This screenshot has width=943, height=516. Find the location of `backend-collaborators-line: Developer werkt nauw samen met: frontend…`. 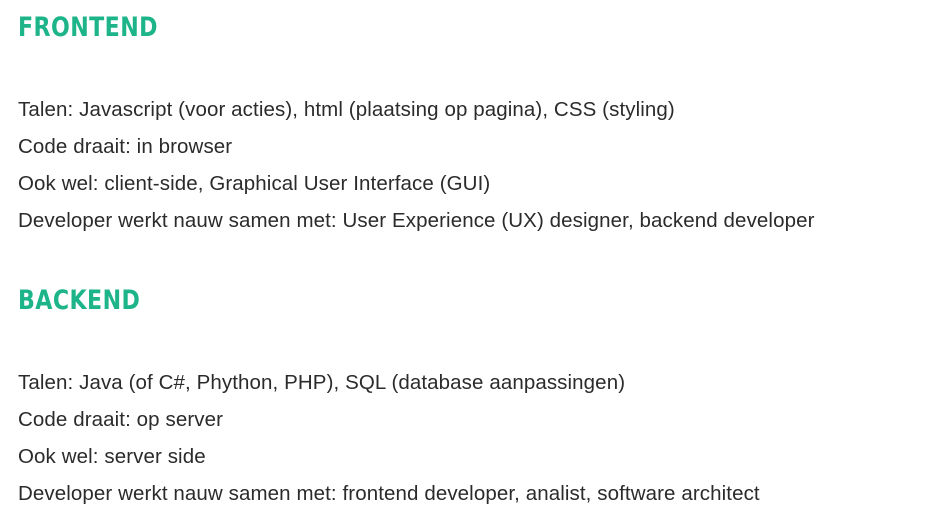

backend-collaborators-line: Developer werkt nauw samen met: frontend… is located at coordinates (389, 493).